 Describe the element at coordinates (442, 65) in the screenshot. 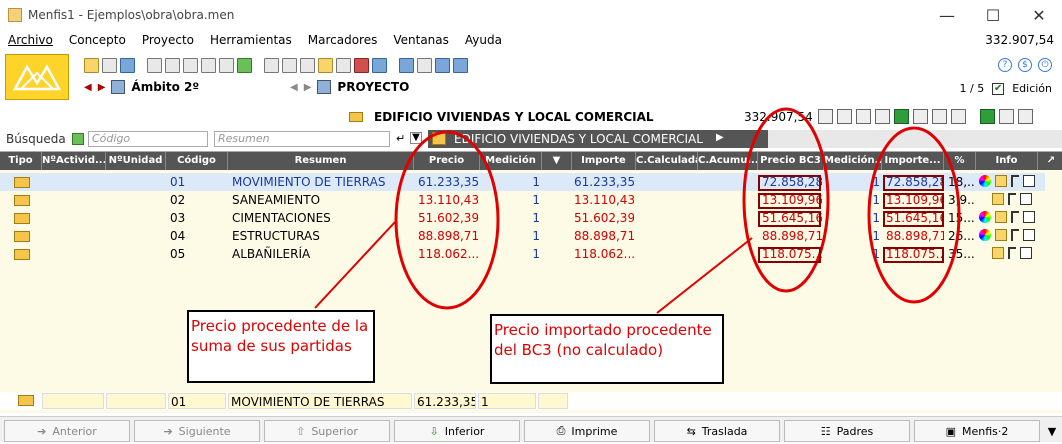

I see `network-icon` at that location.